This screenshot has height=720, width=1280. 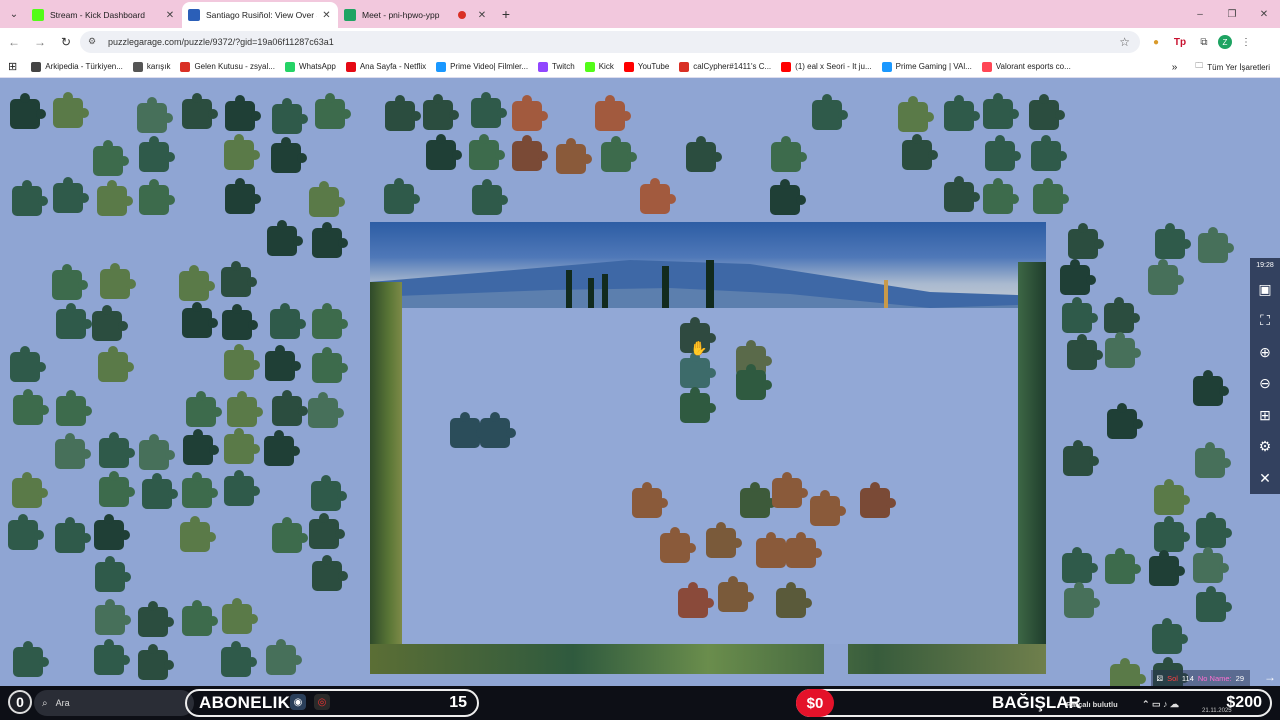 I want to click on zoom-in-icon: ⊕, so click(x=1265, y=352).